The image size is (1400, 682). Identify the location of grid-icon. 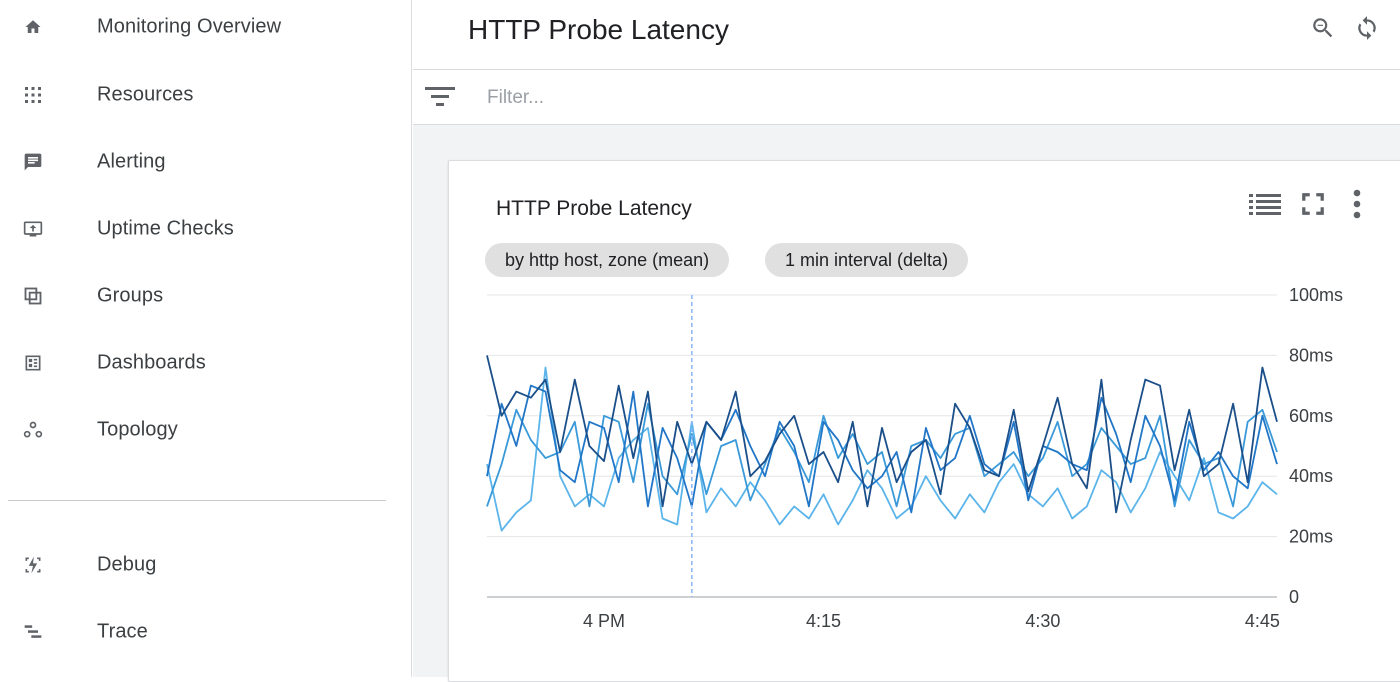
(33, 95).